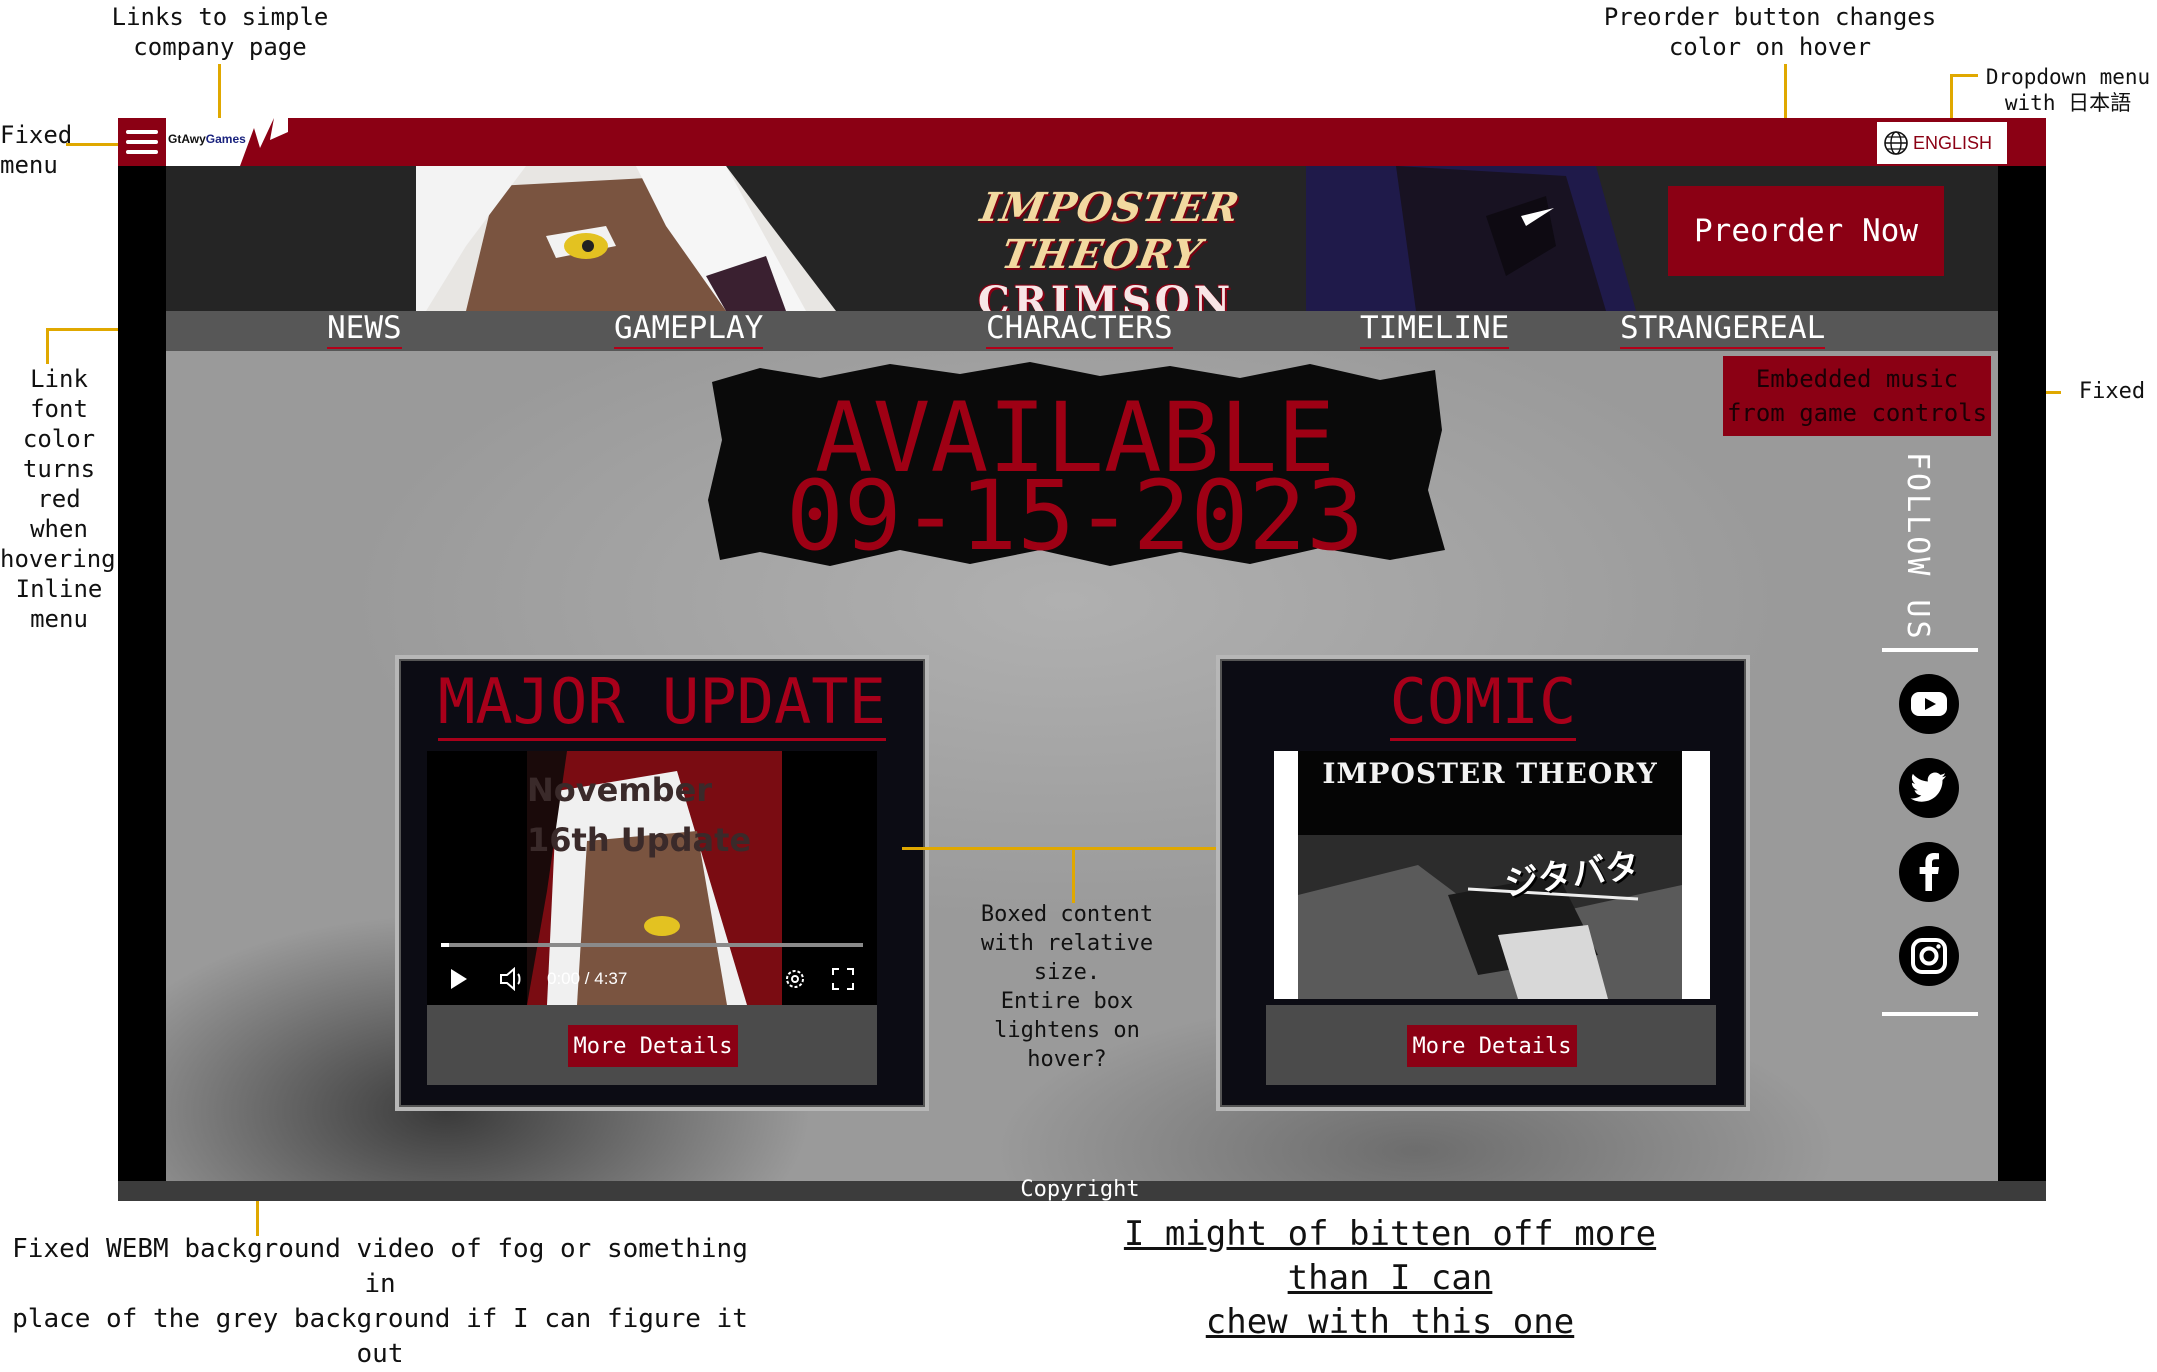  What do you see at coordinates (1930, 650) in the screenshot?
I see `follow-divider-top` at bounding box center [1930, 650].